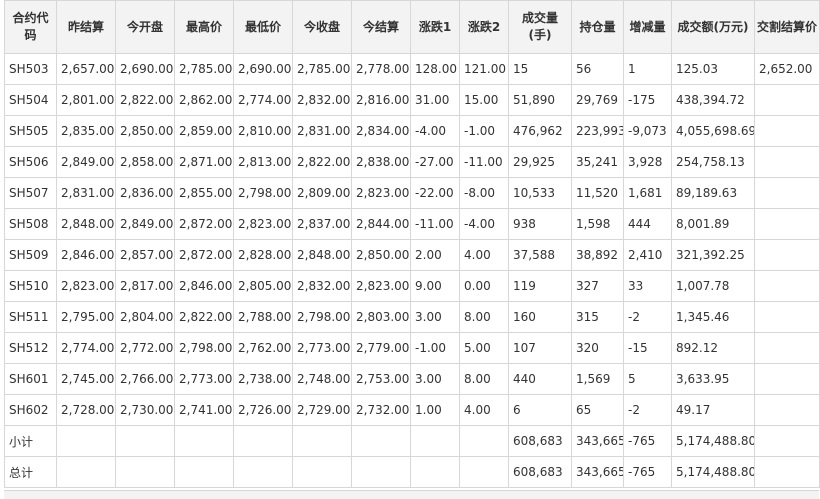 The height and width of the screenshot is (499, 820). What do you see at coordinates (540, 348) in the screenshot?
I see `table-cell: 107` at bounding box center [540, 348].